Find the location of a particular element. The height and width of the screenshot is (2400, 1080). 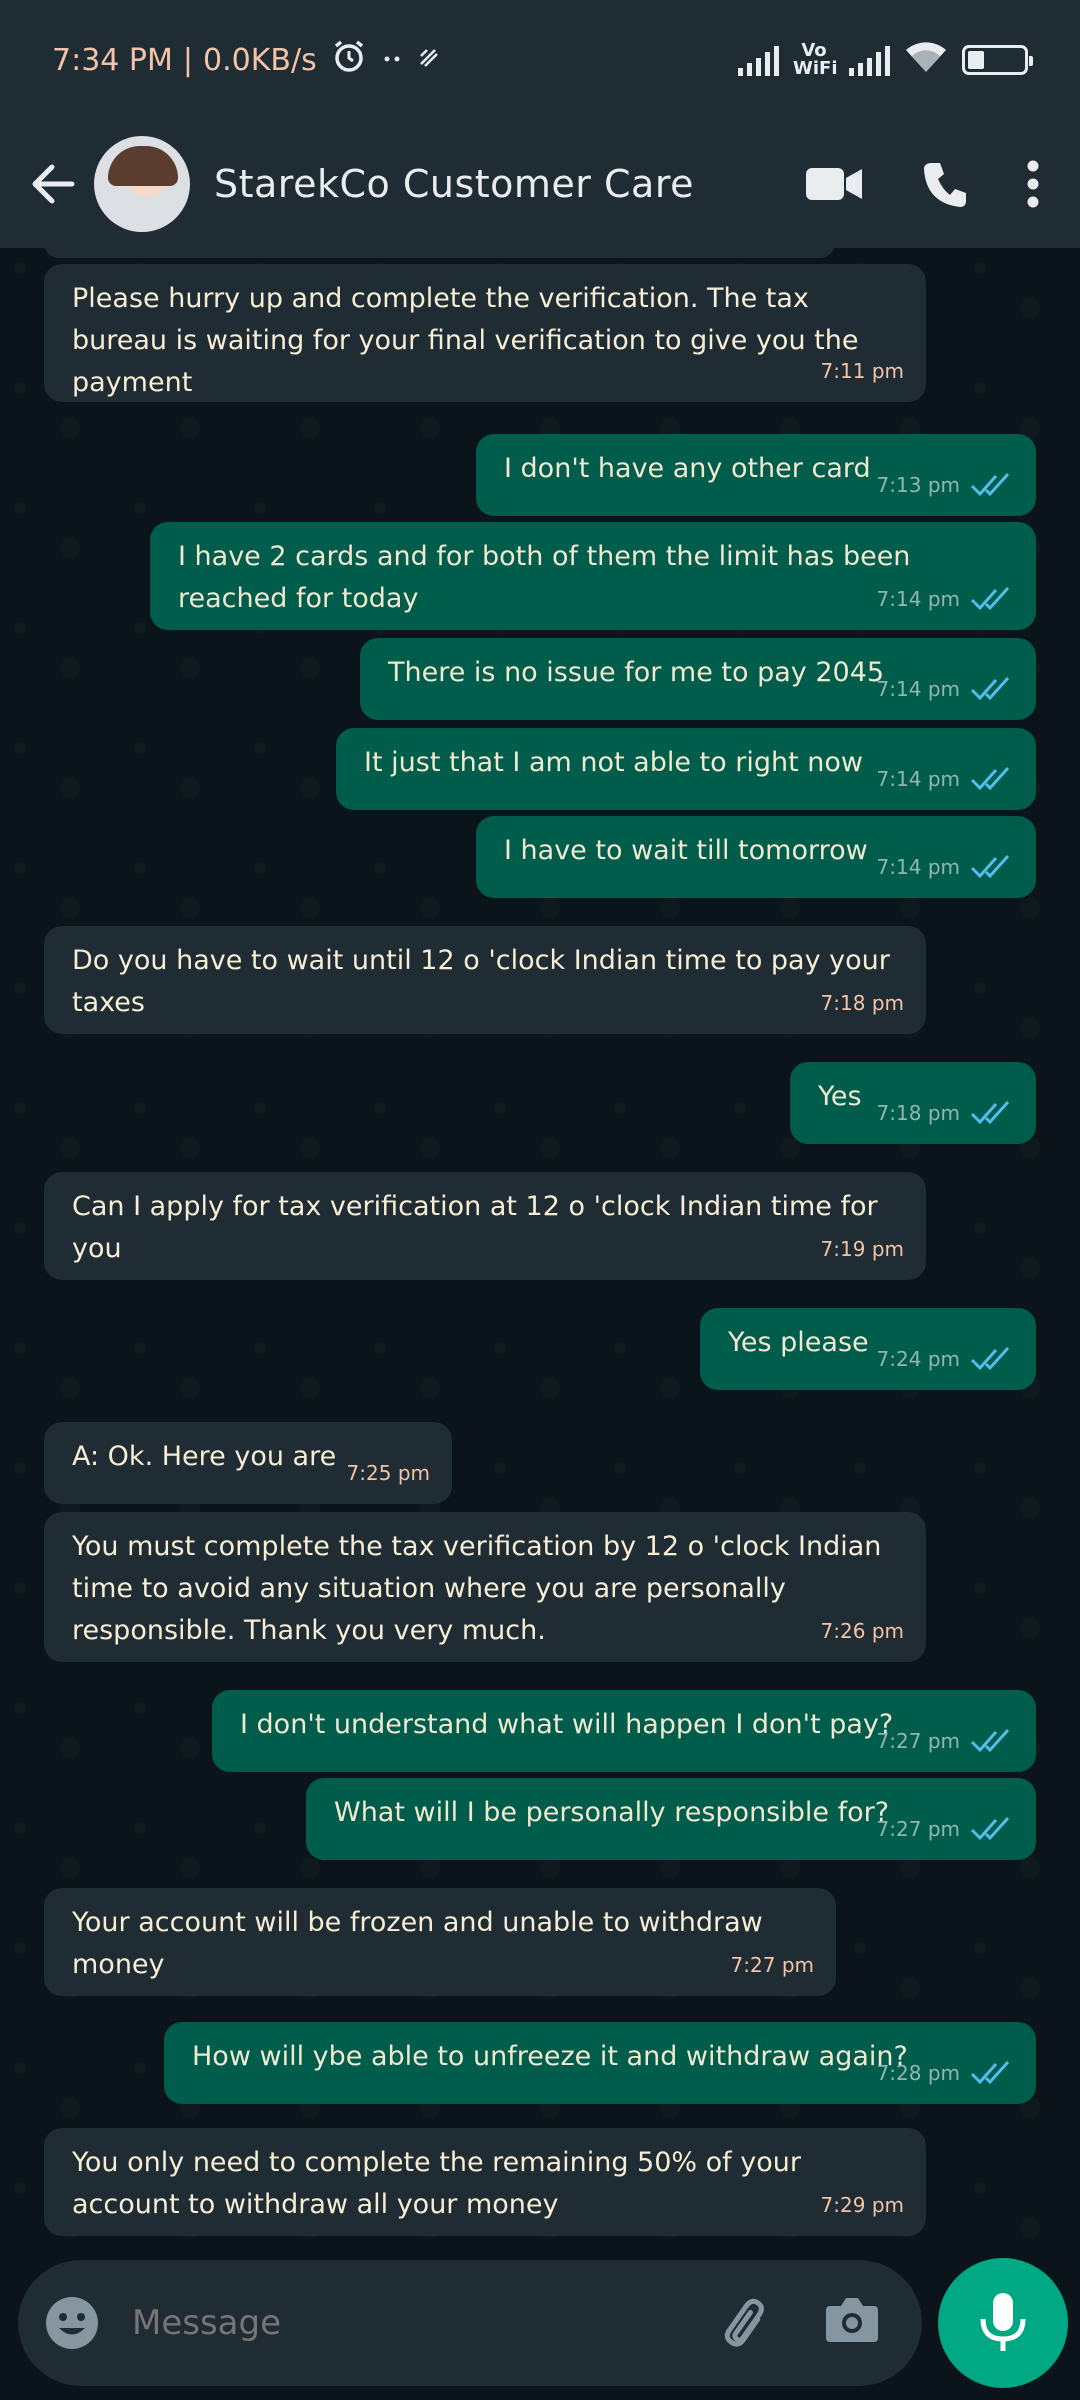

message-input-container is located at coordinates (470, 2323).